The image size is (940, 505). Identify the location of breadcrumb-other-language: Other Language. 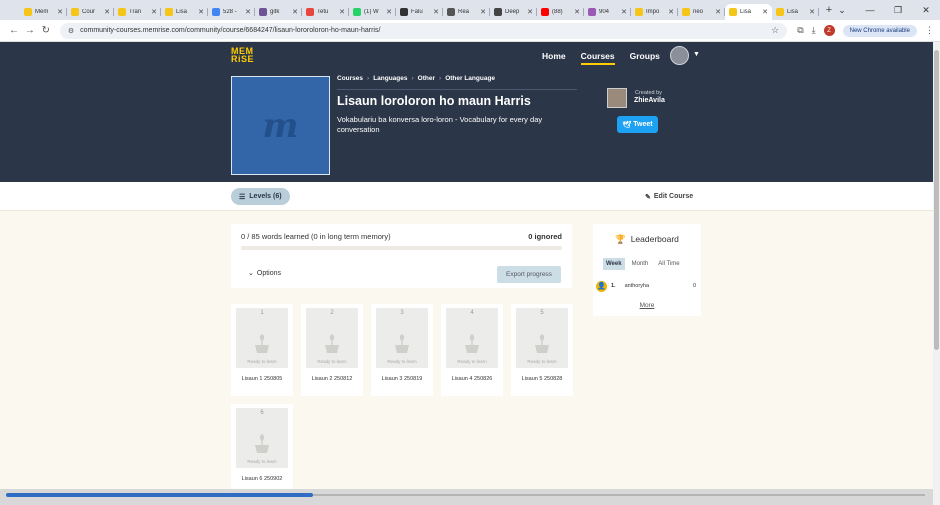
(470, 78).